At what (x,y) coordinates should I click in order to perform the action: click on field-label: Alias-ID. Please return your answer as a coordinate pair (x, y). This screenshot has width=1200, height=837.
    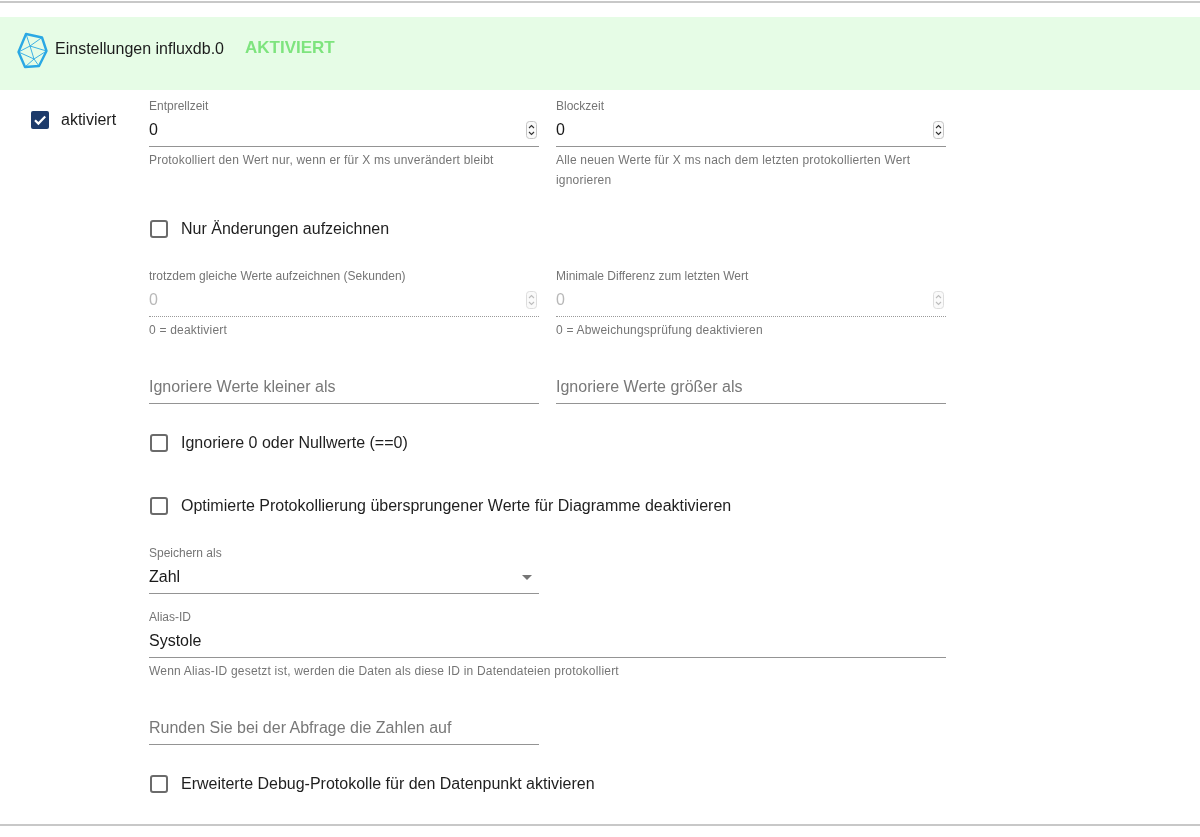
    Looking at the image, I should click on (170, 617).